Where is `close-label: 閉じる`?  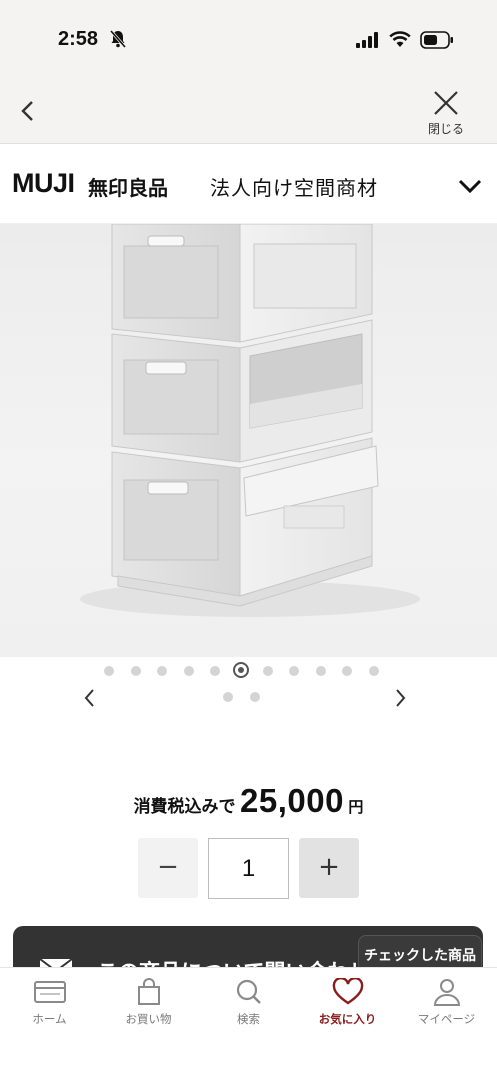
close-label: 閉じる is located at coordinates (445, 129).